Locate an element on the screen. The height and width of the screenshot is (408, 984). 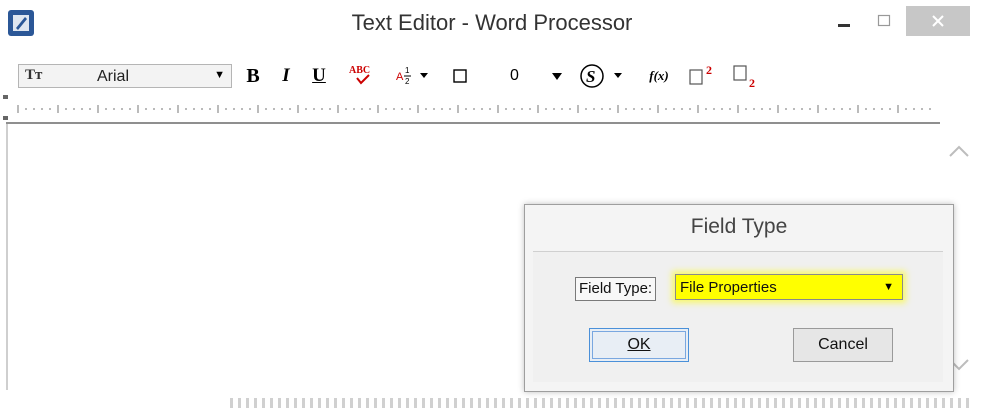
italic-icon: I is located at coordinates (286, 75).